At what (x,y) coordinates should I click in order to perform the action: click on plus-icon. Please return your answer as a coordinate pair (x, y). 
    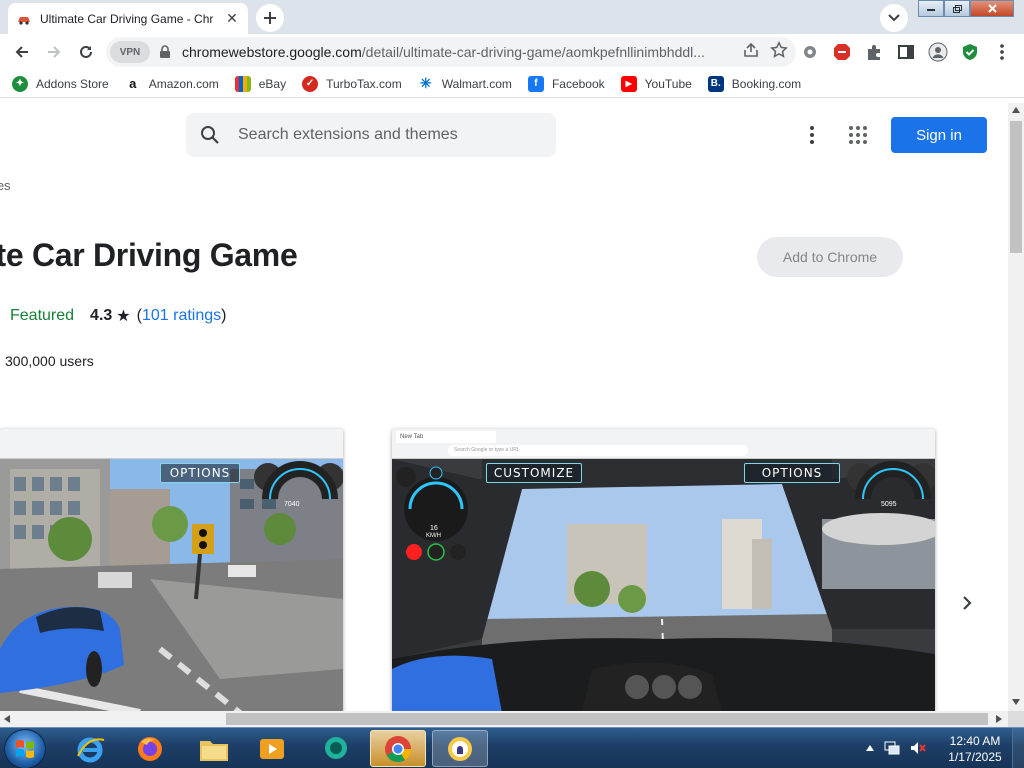
    Looking at the image, I should click on (270, 18).